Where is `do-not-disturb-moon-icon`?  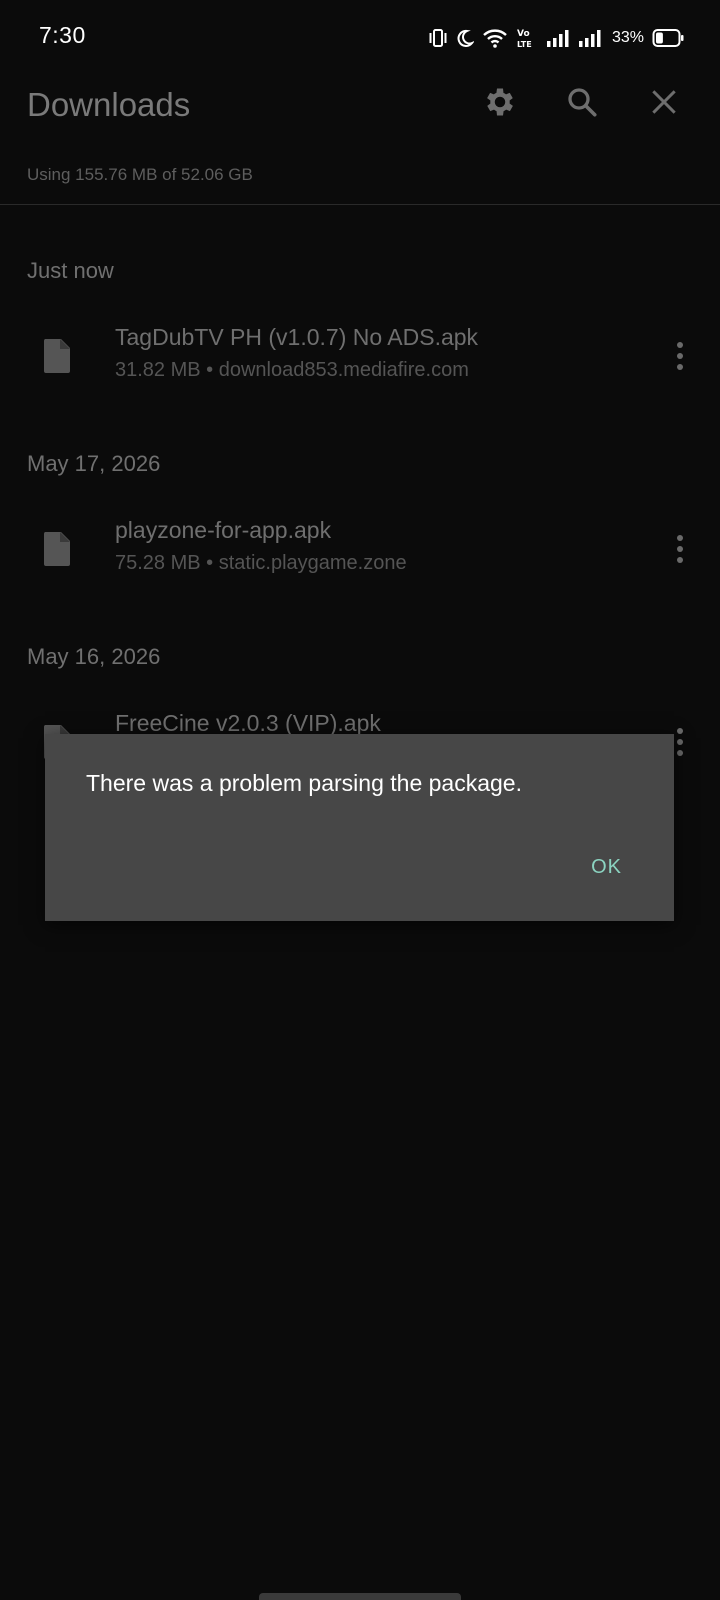
do-not-disturb-moon-icon is located at coordinates (465, 38).